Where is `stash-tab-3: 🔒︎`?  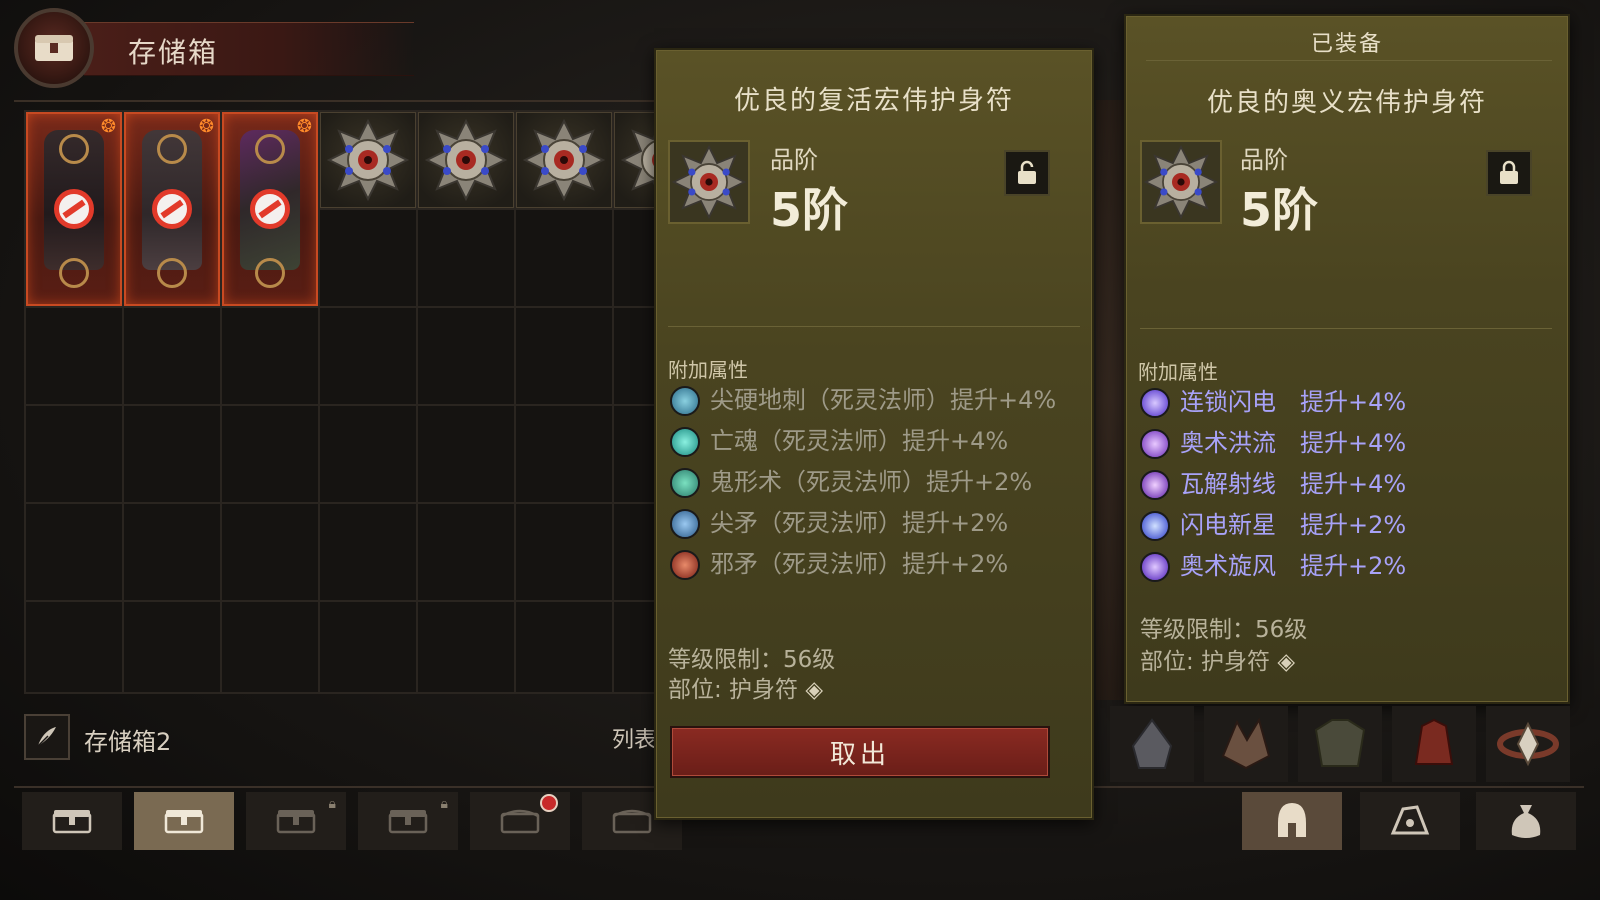 stash-tab-3: 🔒︎ is located at coordinates (296, 821).